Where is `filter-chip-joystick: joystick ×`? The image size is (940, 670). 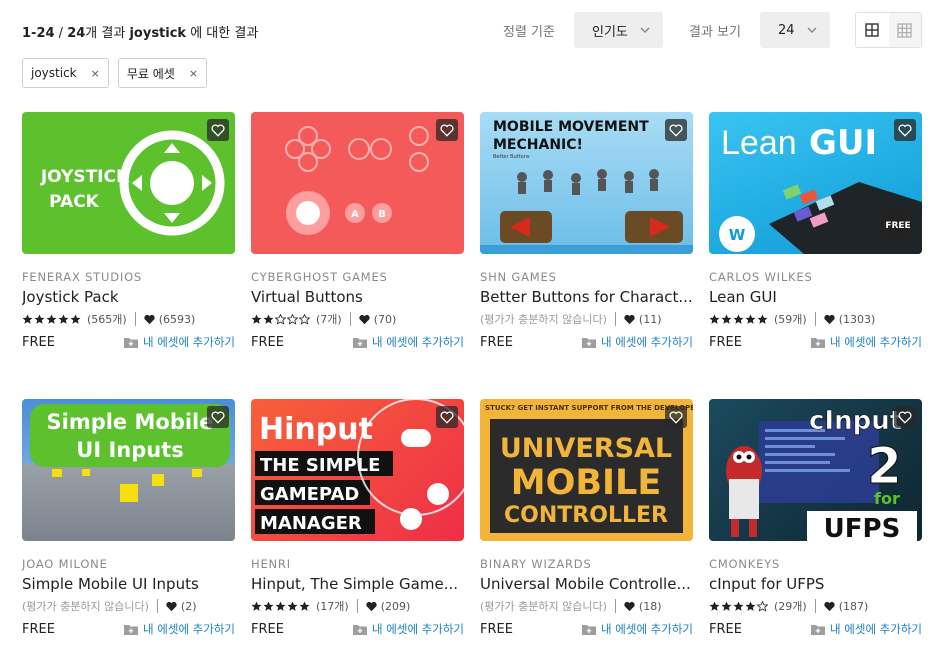 filter-chip-joystick: joystick × is located at coordinates (65, 73).